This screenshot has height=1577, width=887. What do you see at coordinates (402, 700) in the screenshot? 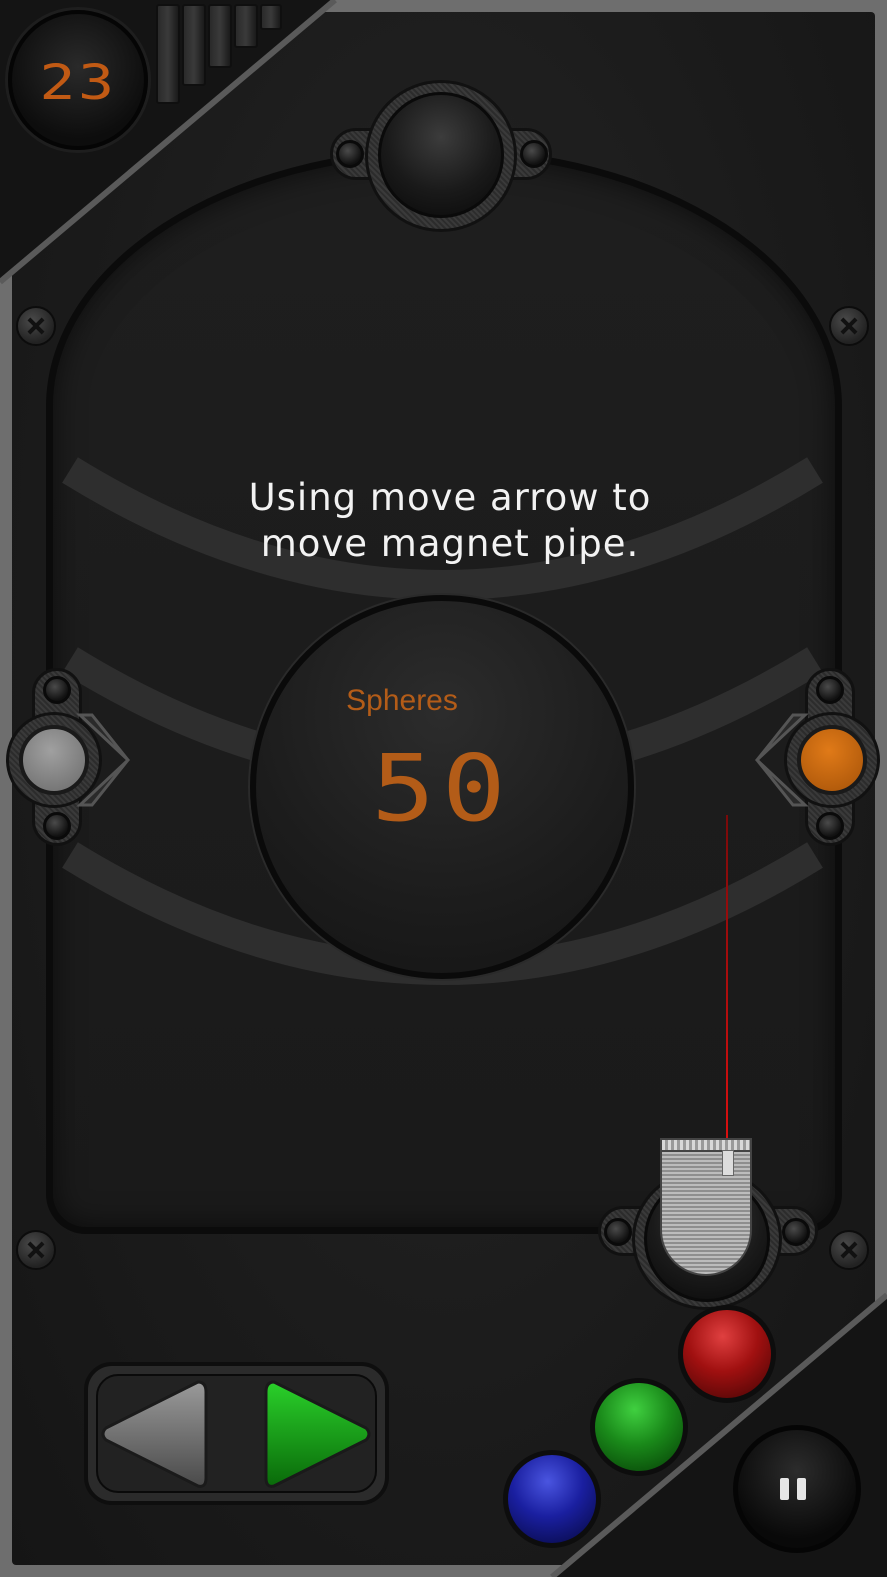
I see `spheres-label: Spheres` at bounding box center [402, 700].